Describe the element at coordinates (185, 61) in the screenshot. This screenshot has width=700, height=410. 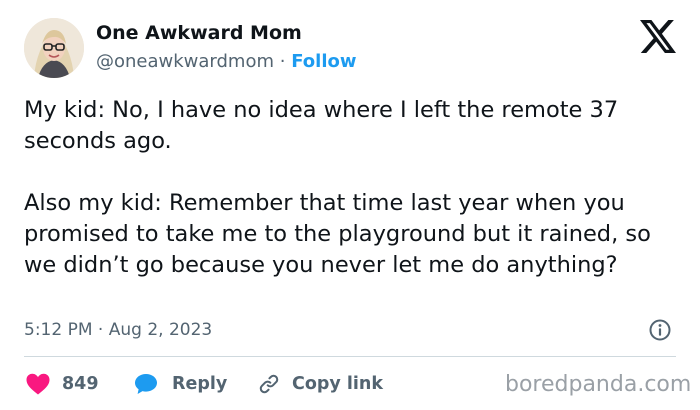
I see `handle: @oneawkwardmom` at that location.